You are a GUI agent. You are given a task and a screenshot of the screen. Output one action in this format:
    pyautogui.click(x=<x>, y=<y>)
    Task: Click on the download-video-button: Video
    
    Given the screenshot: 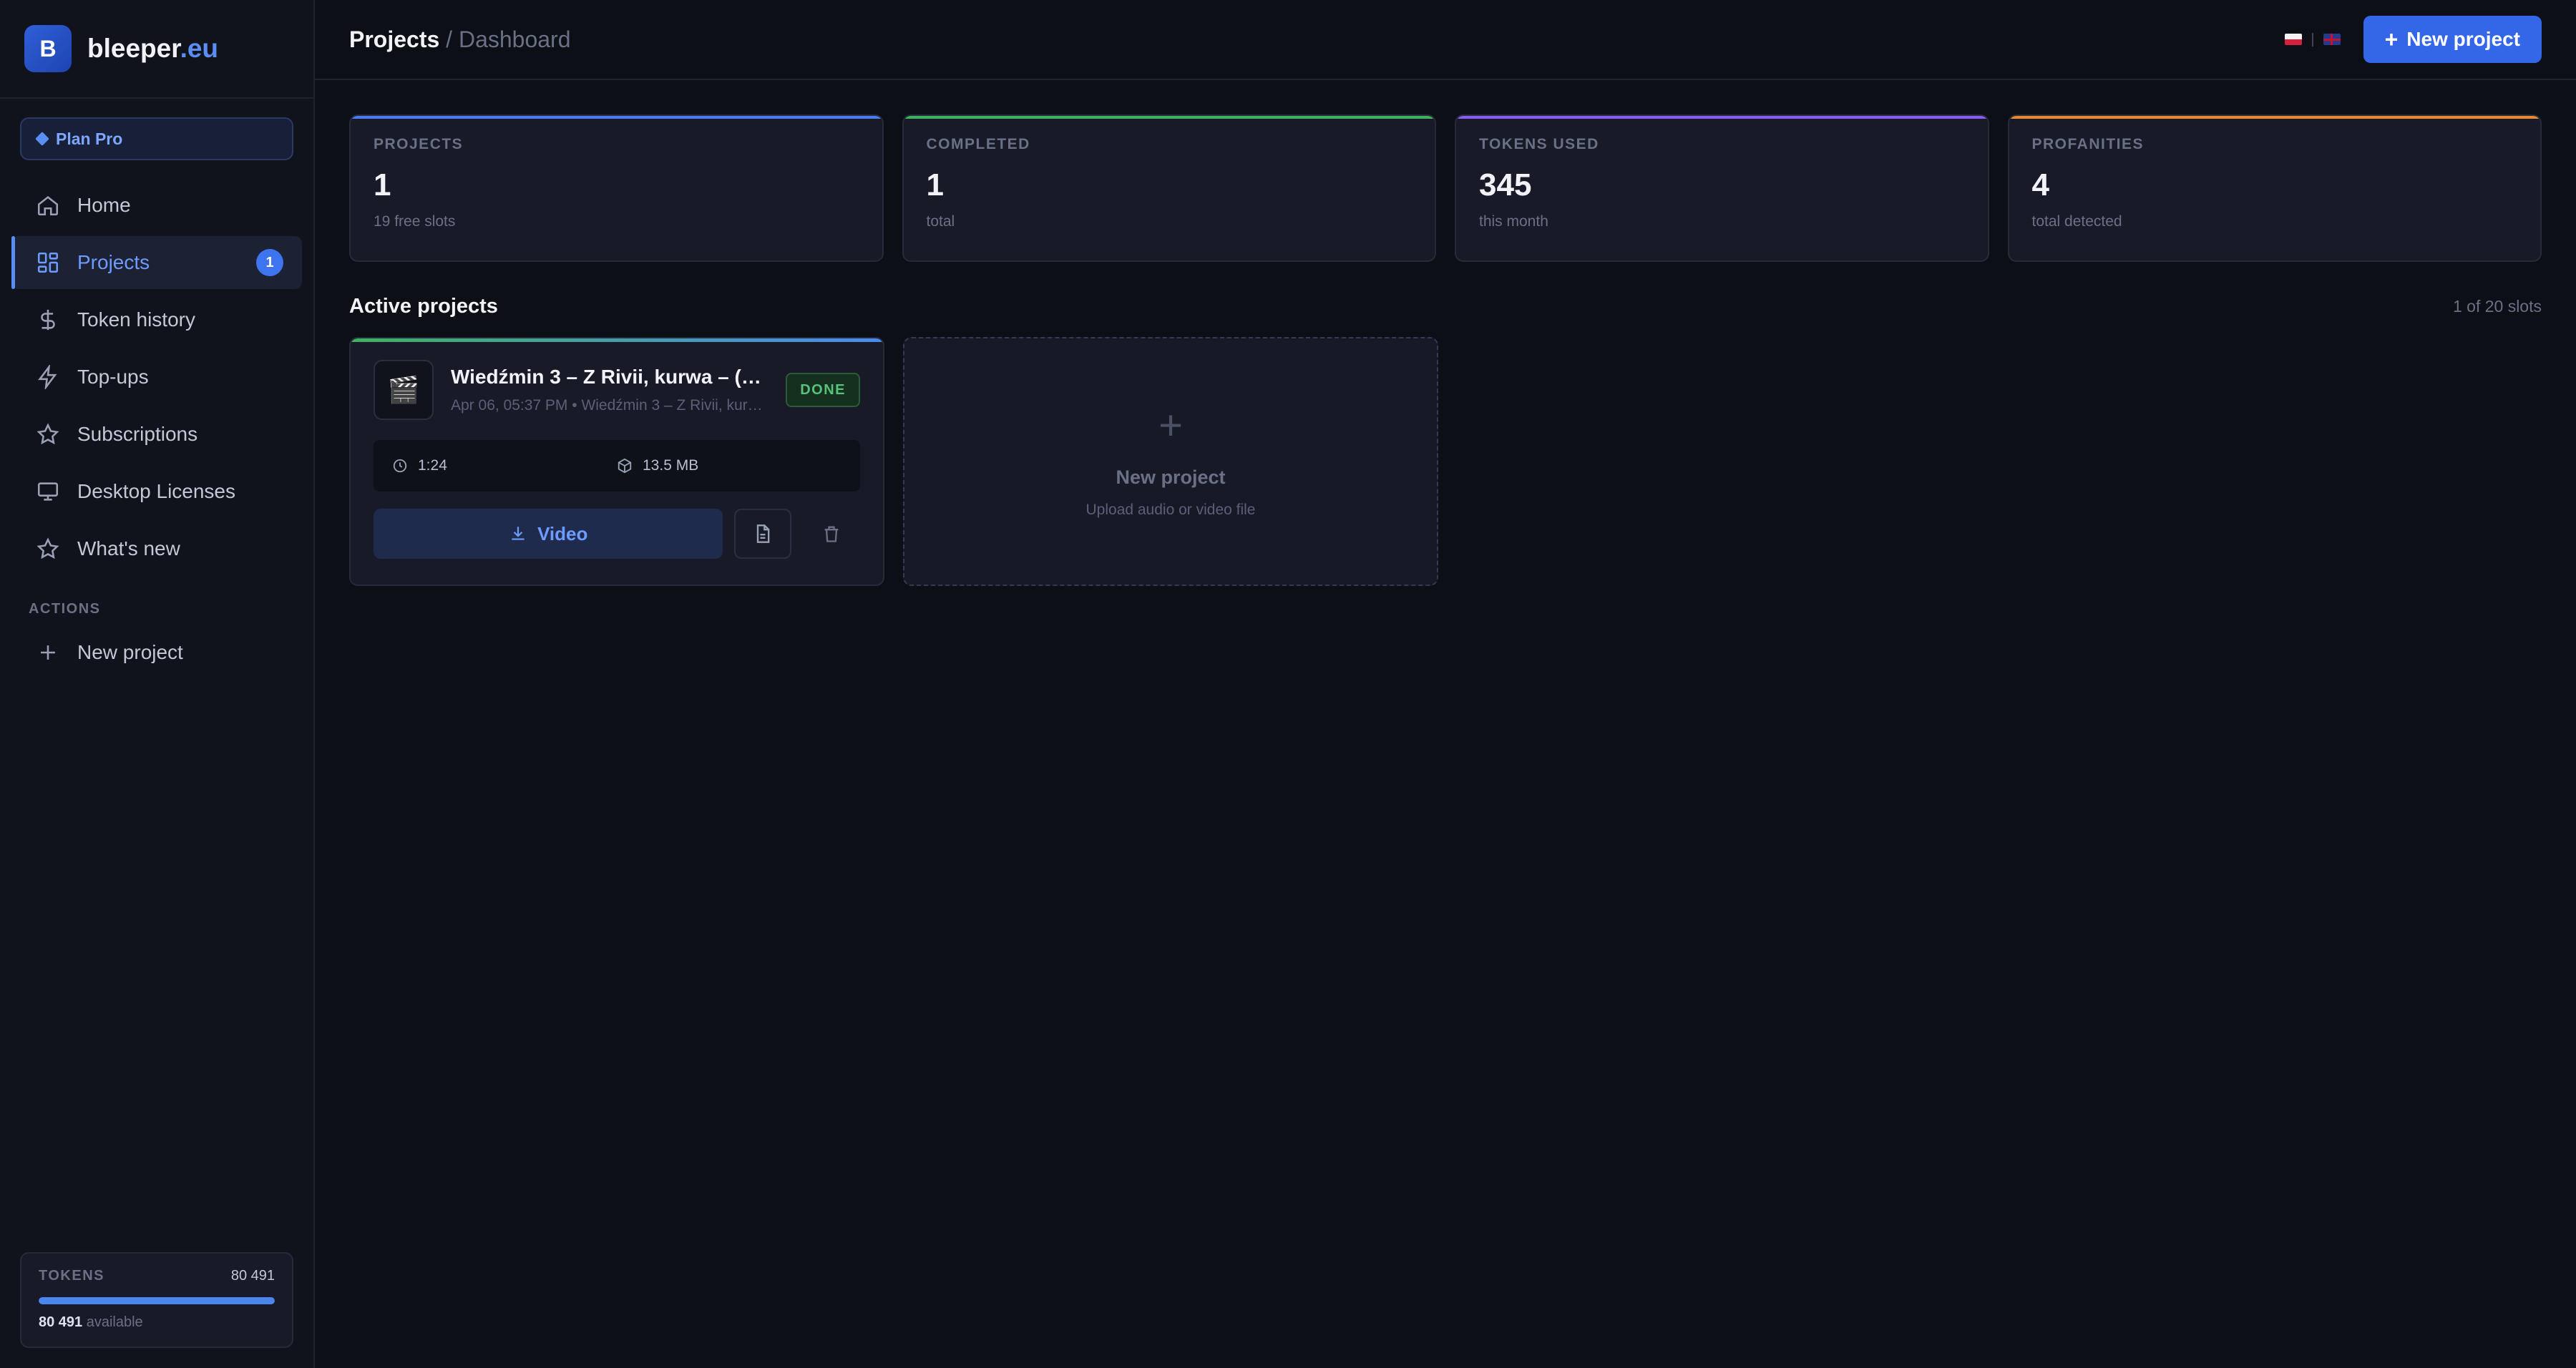 What is the action you would take?
    pyautogui.click(x=548, y=534)
    